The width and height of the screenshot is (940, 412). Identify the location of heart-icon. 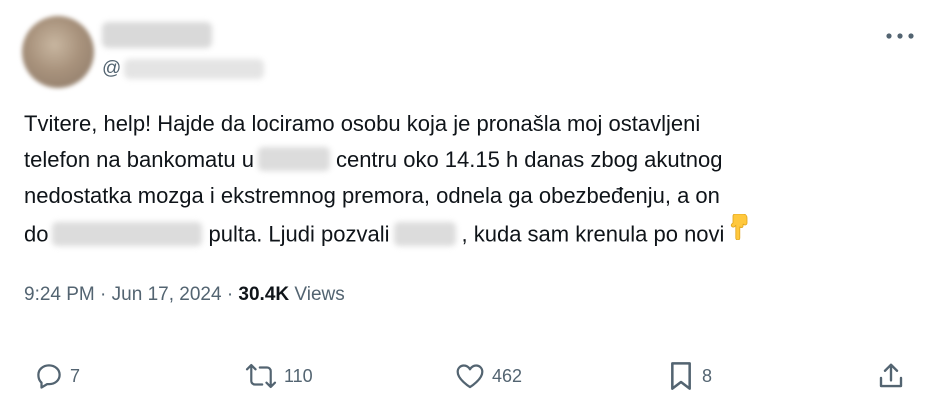
(470, 376).